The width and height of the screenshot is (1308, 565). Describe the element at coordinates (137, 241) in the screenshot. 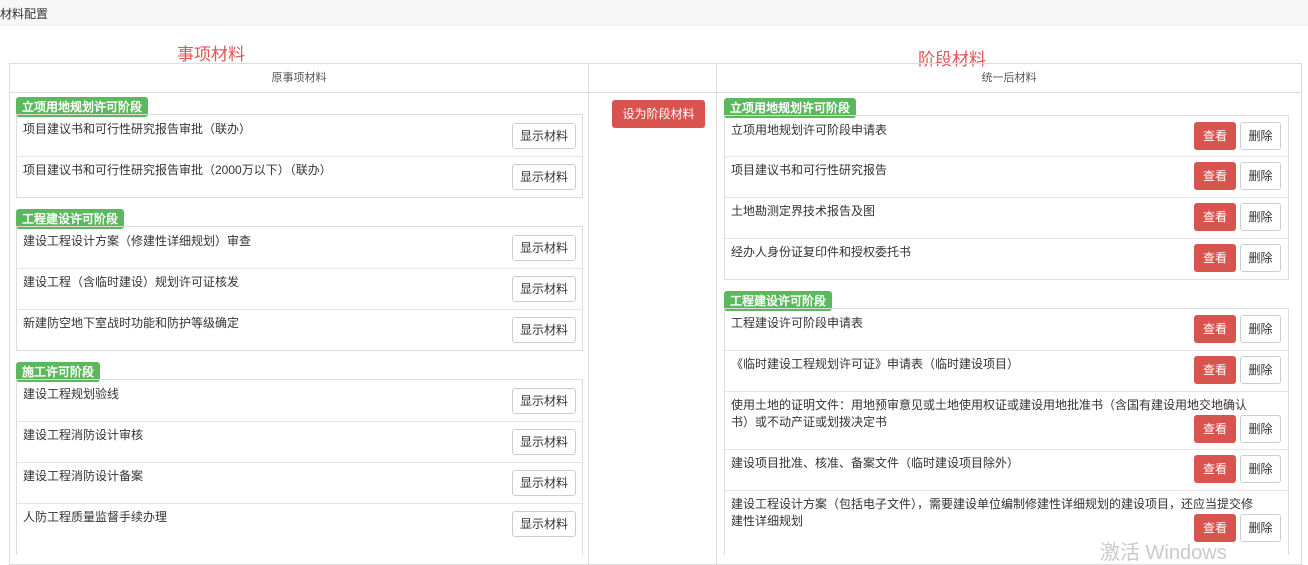

I see `item-label: 建设工程设计方案（修建性详细规划）审查` at that location.